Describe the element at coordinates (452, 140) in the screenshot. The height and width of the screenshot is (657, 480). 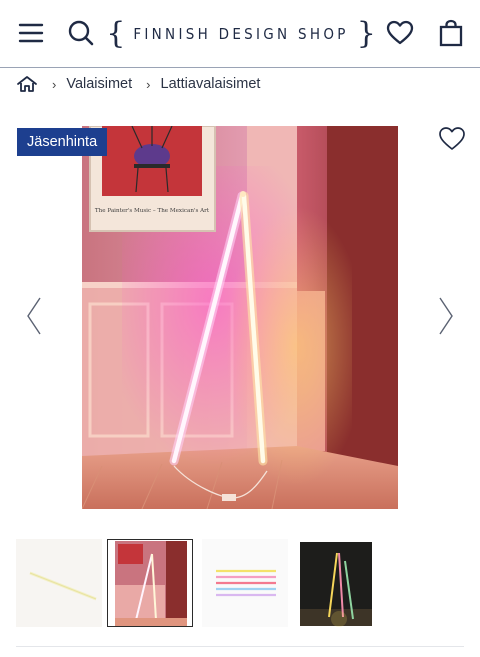
I see `heart-outline-icon` at that location.